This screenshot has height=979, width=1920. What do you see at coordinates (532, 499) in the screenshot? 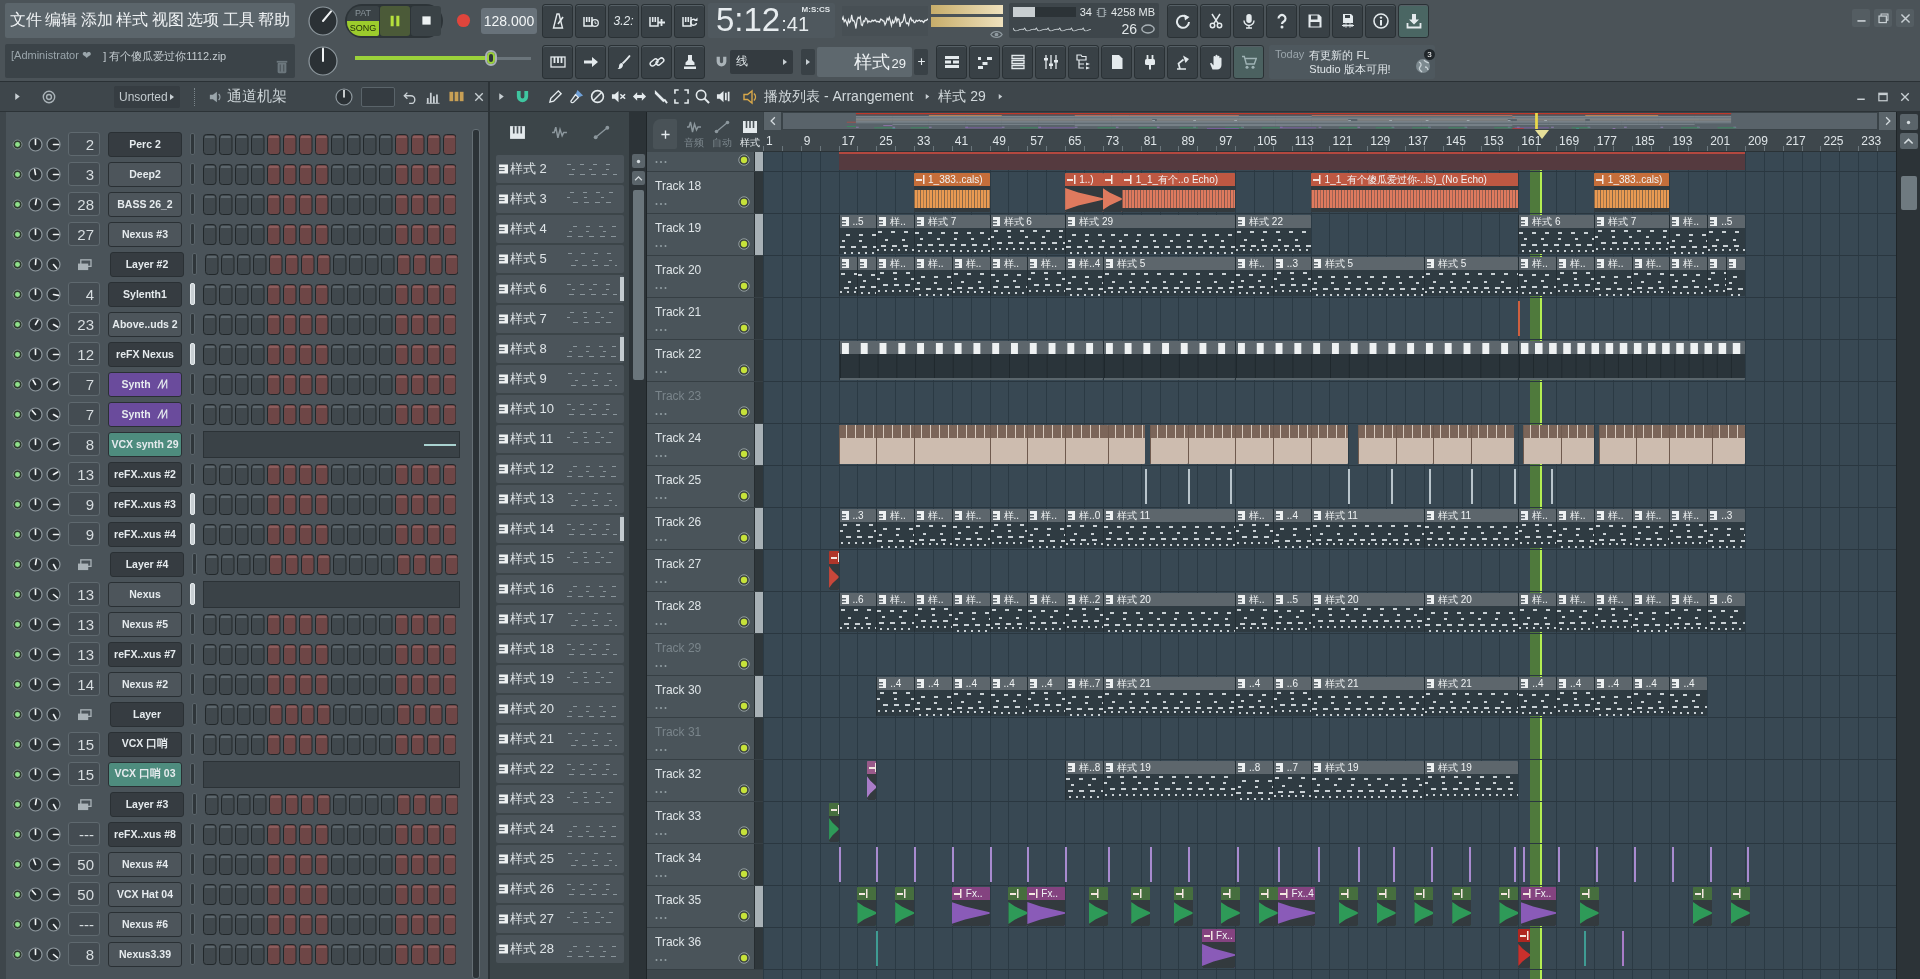
I see `pattern-name: 样式 13` at bounding box center [532, 499].